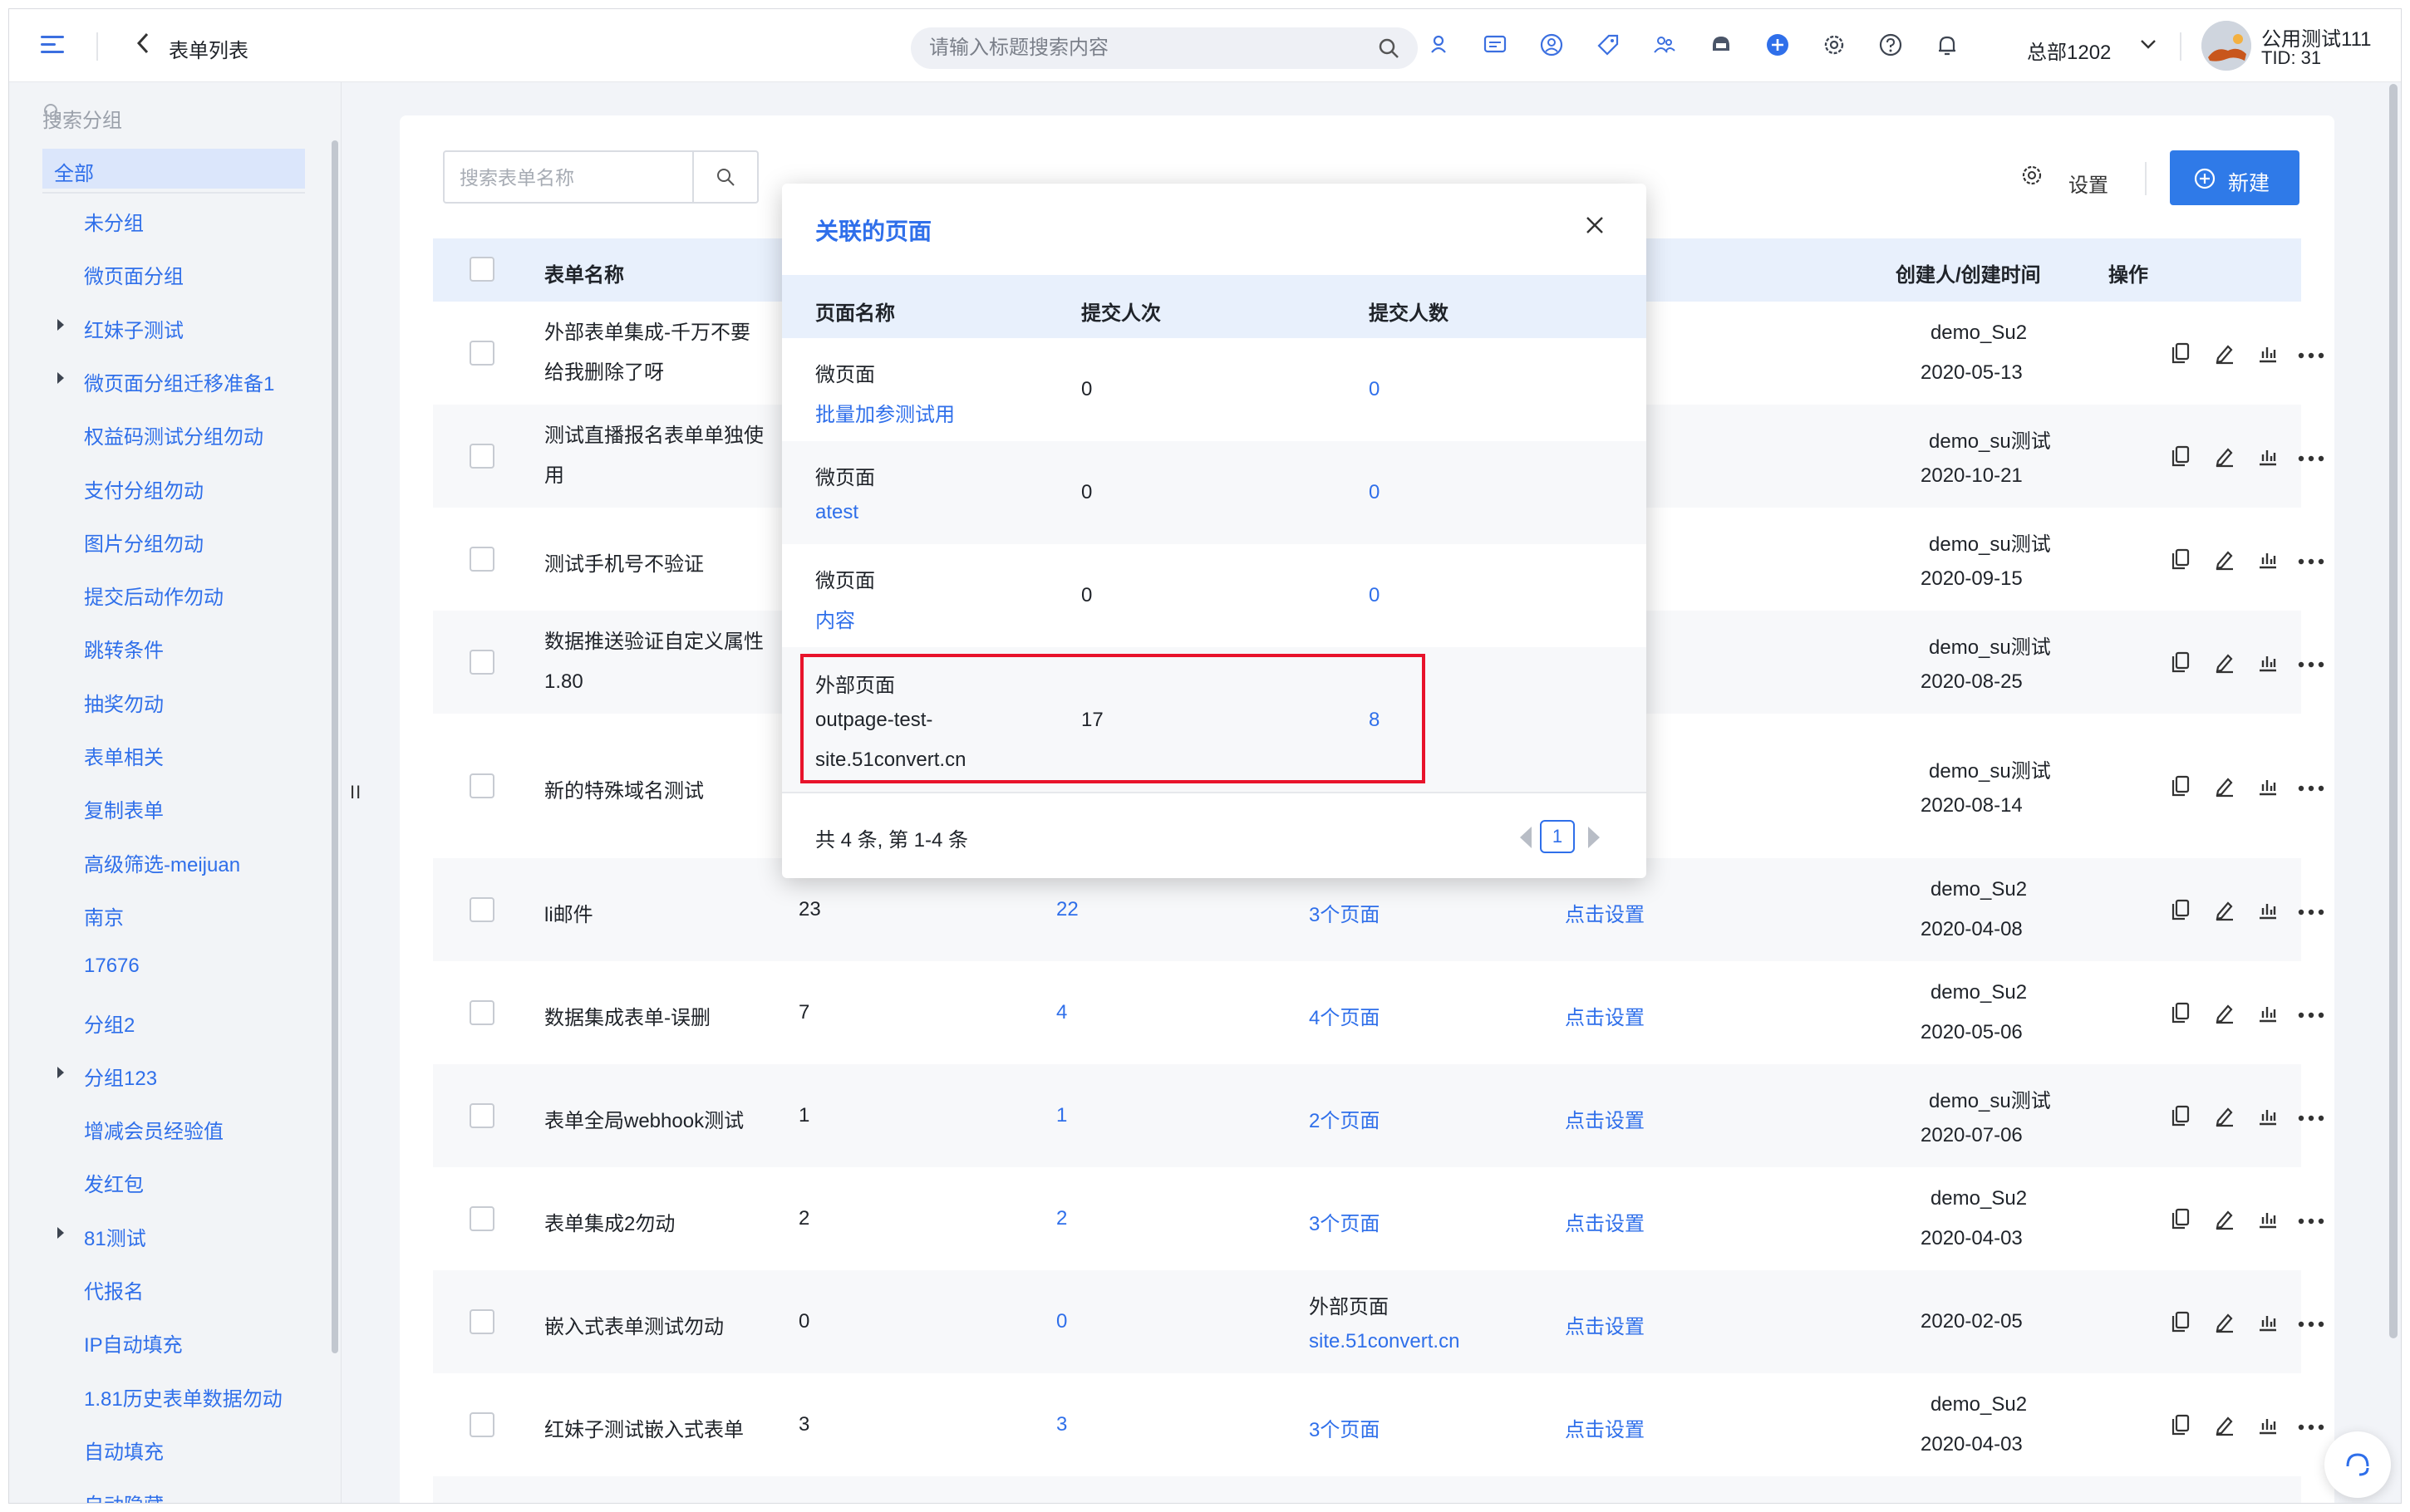 The height and width of the screenshot is (1512, 2410). What do you see at coordinates (133, 1342) in the screenshot?
I see `sidebar-item: IP自动填充` at bounding box center [133, 1342].